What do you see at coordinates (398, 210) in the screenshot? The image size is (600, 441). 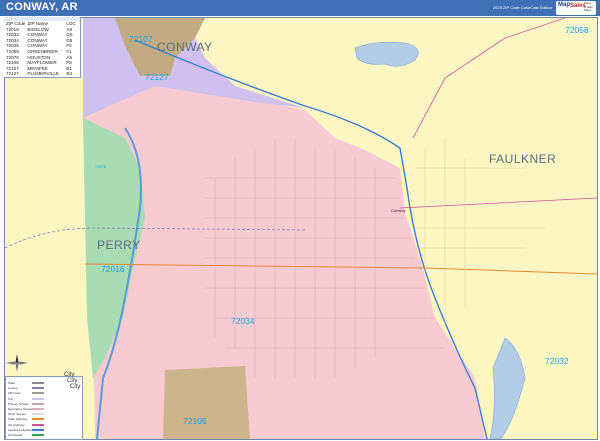 I see `place-label-conway: Conway` at bounding box center [398, 210].